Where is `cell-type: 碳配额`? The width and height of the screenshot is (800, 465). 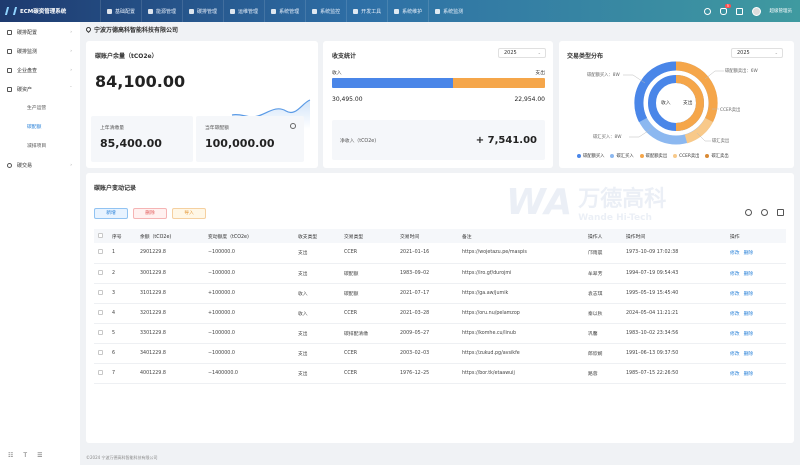
cell-type: 碳配额 is located at coordinates (368, 293).